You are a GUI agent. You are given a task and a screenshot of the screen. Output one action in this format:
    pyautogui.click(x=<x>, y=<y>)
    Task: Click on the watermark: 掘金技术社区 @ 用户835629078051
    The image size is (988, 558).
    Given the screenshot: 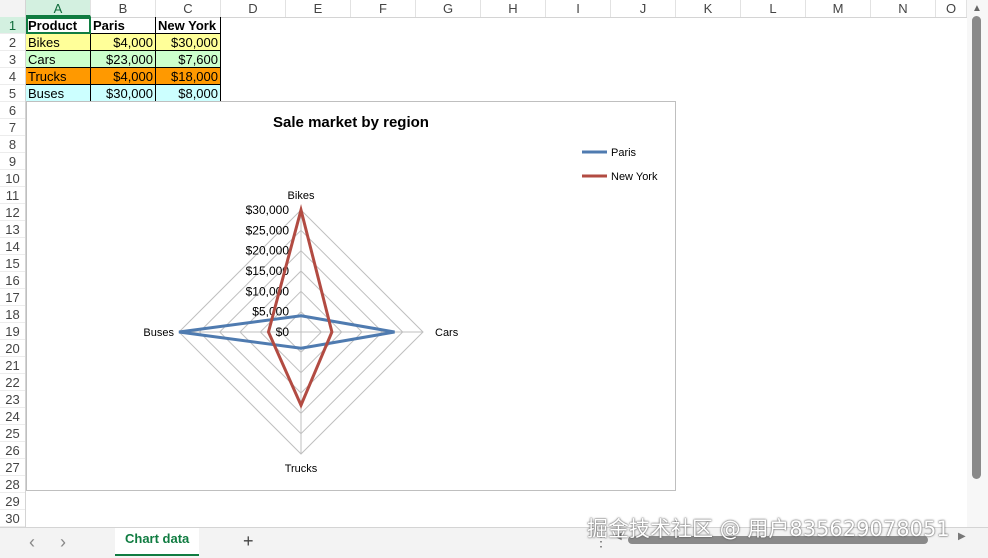 What is the action you would take?
    pyautogui.click(x=768, y=529)
    